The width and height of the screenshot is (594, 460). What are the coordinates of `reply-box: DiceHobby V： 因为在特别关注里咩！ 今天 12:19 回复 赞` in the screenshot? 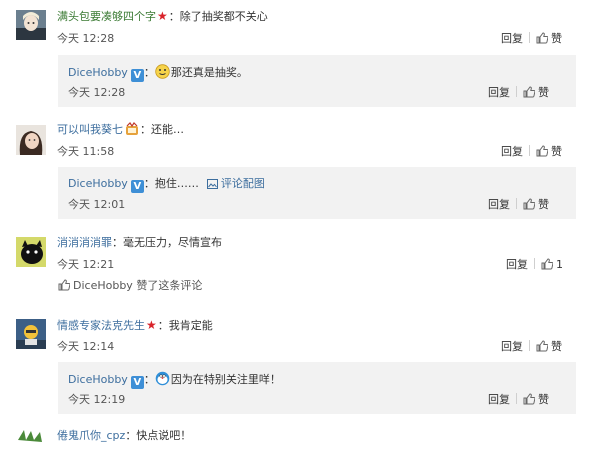 It's located at (317, 388).